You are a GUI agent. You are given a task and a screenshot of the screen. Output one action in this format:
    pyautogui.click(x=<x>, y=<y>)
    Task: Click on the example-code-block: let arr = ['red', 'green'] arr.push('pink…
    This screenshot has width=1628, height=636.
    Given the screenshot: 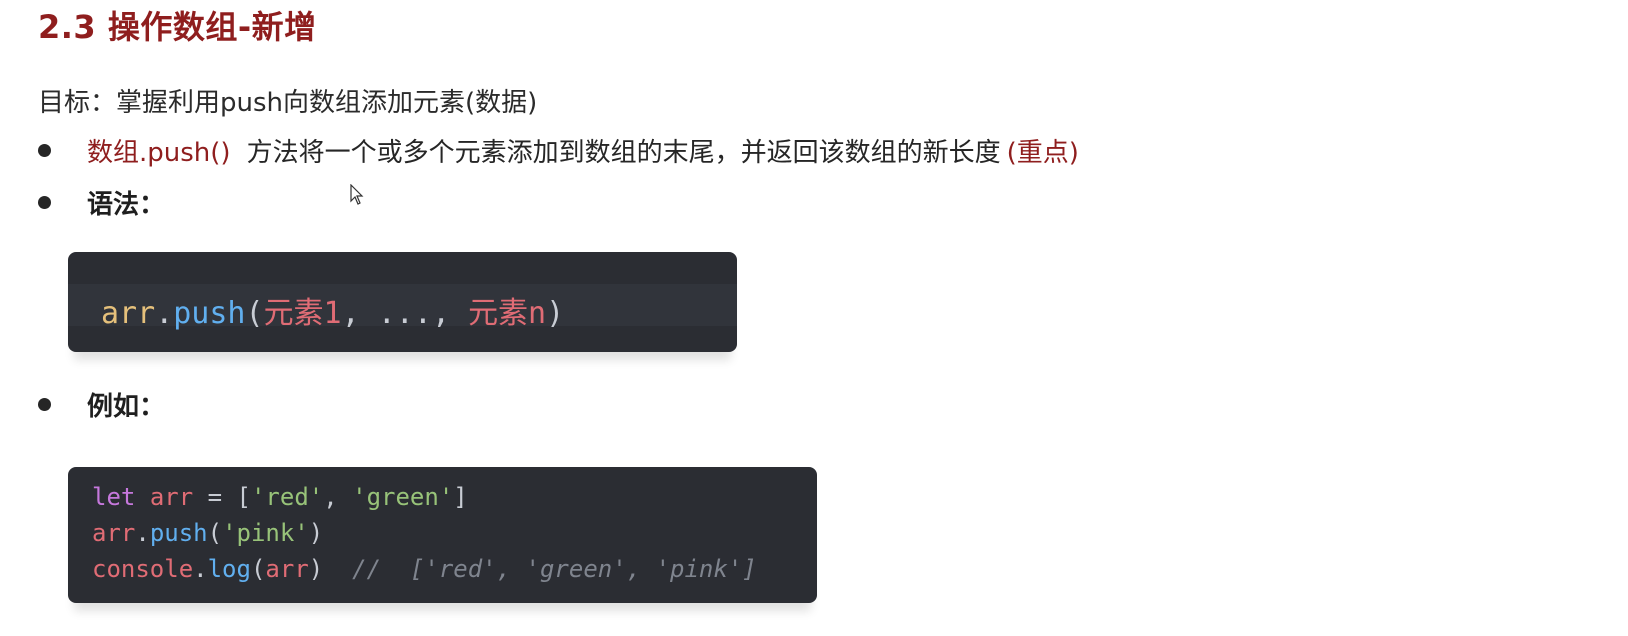 What is the action you would take?
    pyautogui.click(x=442, y=535)
    